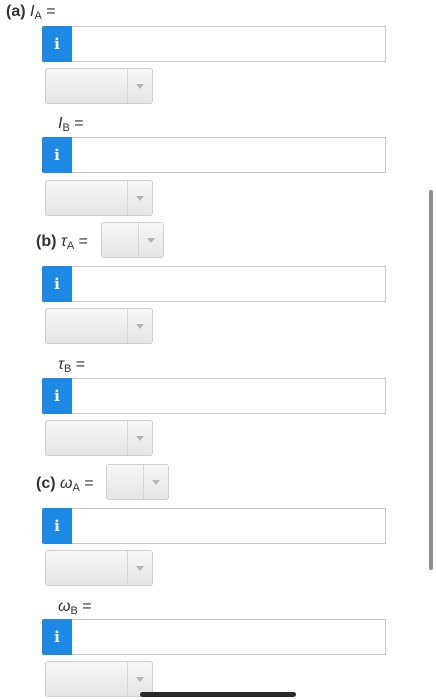 This screenshot has width=436, height=700. What do you see at coordinates (229, 155) in the screenshot?
I see `answer-input-I-B` at bounding box center [229, 155].